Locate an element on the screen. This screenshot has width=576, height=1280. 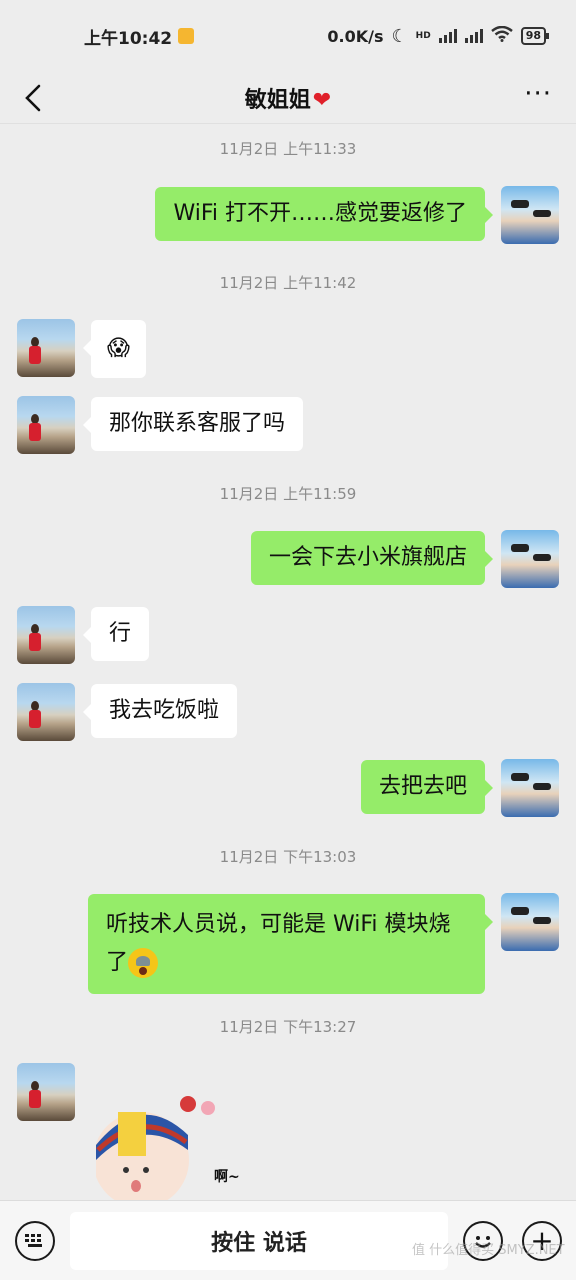
timestamp: 11月2日 上午11:42 is located at coordinates (288, 283).